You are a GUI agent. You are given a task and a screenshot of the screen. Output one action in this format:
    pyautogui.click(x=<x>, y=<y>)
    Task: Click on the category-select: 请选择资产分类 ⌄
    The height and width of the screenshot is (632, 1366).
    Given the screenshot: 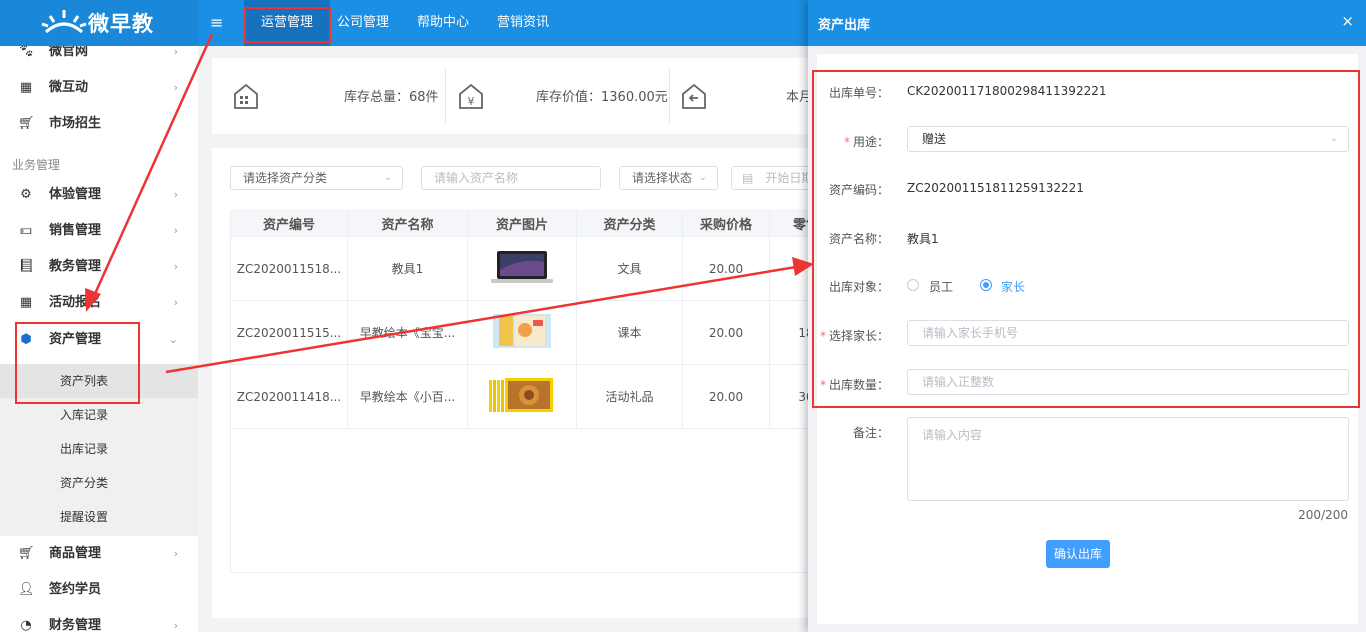 What is the action you would take?
    pyautogui.click(x=316, y=178)
    